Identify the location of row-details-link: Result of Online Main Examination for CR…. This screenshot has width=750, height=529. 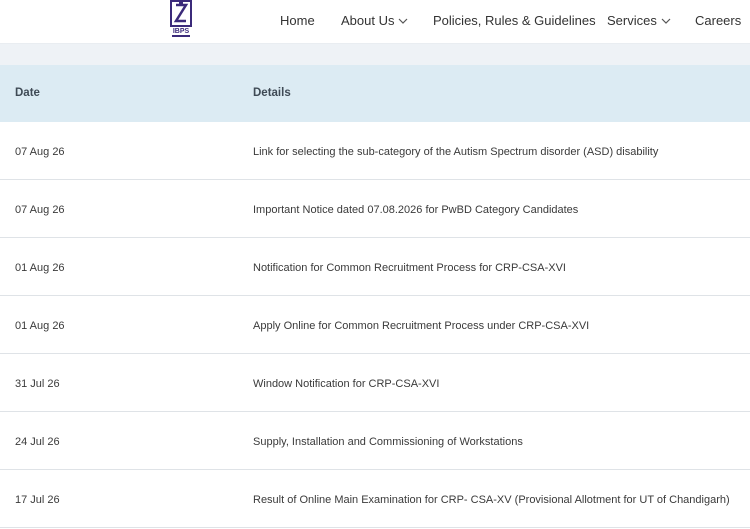
(491, 500).